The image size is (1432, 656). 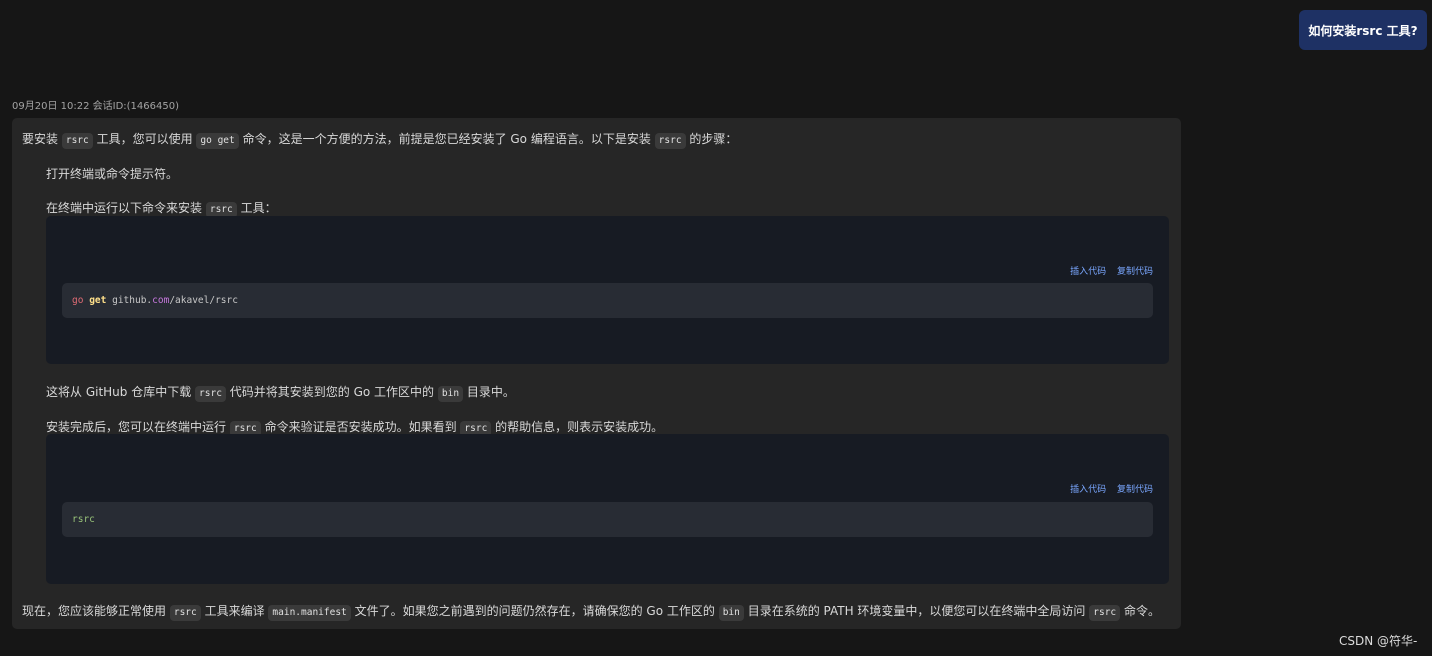 I want to click on final-text-b: 工具来编译, so click(x=234, y=611).